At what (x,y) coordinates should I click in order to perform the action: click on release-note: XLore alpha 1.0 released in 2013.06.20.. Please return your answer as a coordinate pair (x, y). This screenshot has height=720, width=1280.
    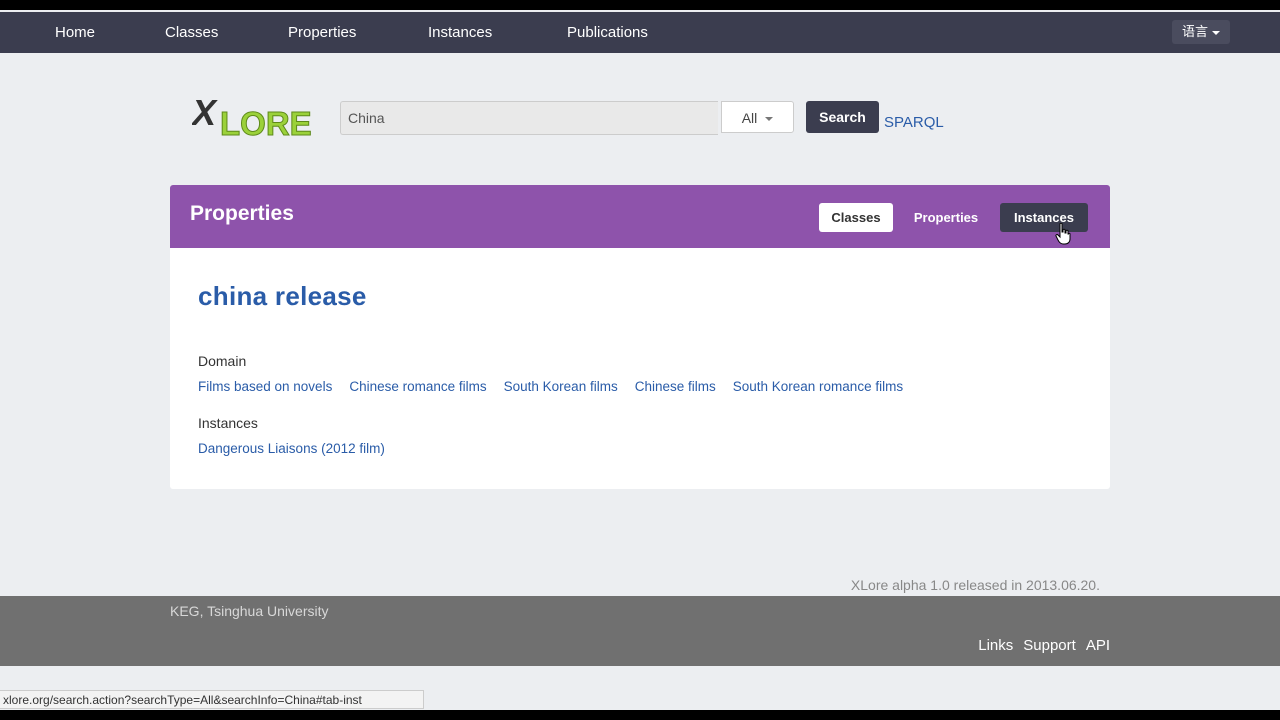
    Looking at the image, I should click on (975, 585).